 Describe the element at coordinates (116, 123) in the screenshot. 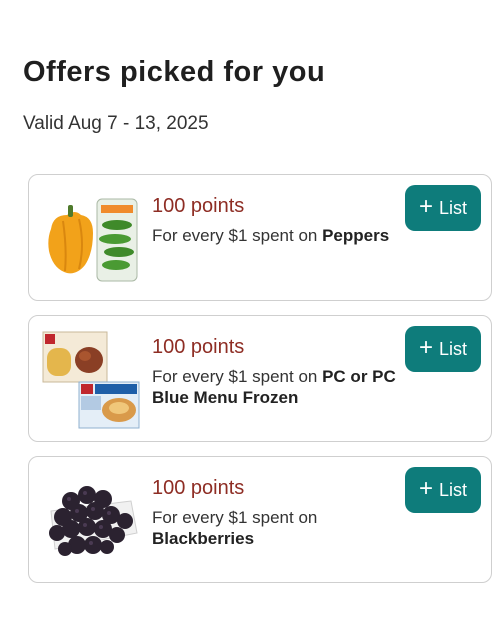

I see `valid-dates: Valid Aug 7 - 13, 2025` at that location.